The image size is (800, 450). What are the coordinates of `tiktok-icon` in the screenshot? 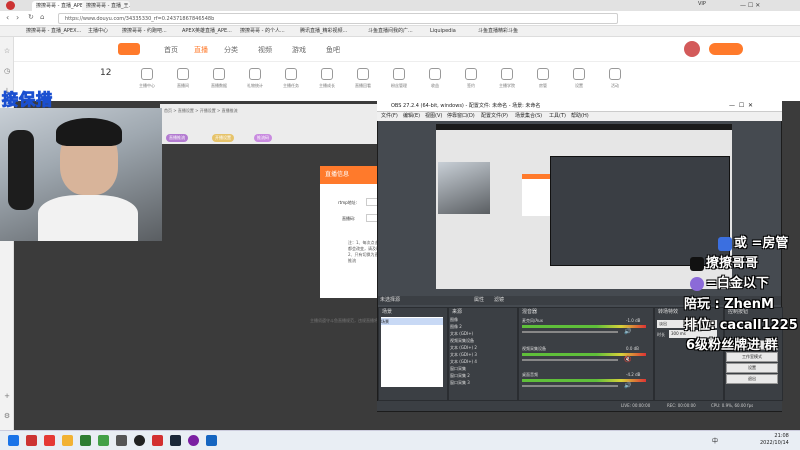 It's located at (697, 263).